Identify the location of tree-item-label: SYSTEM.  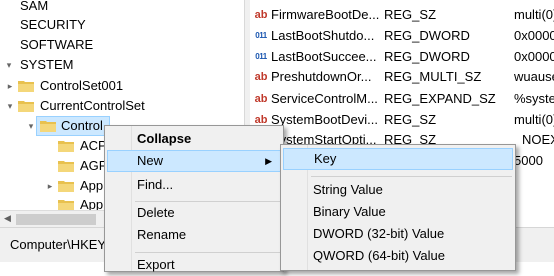
(47, 64).